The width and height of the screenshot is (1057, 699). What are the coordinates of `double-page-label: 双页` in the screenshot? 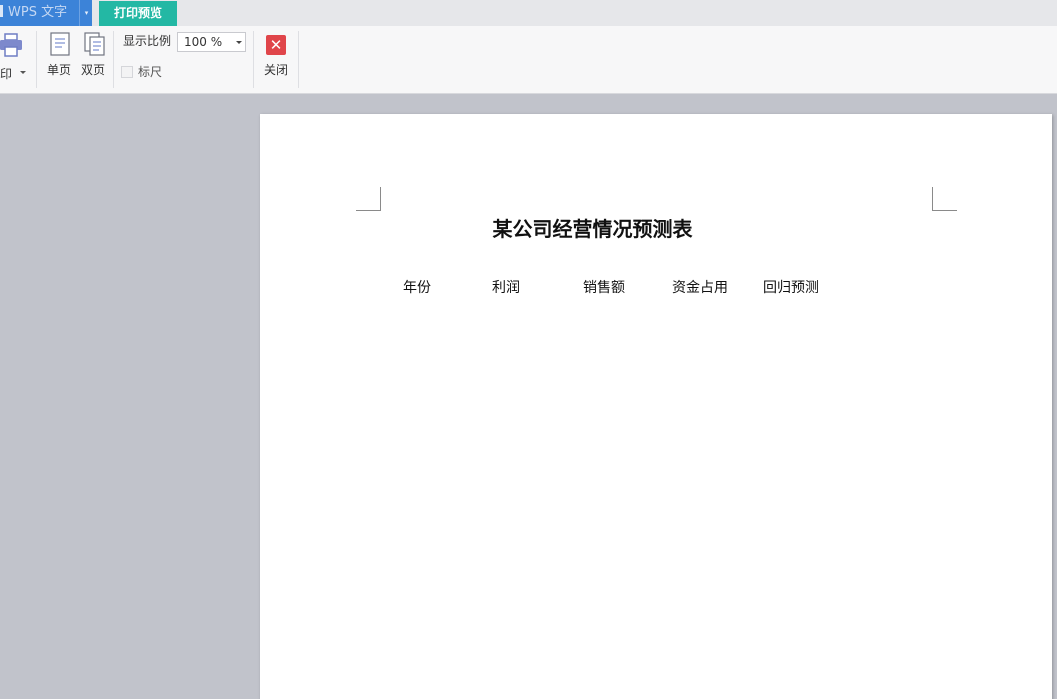 It's located at (93, 70).